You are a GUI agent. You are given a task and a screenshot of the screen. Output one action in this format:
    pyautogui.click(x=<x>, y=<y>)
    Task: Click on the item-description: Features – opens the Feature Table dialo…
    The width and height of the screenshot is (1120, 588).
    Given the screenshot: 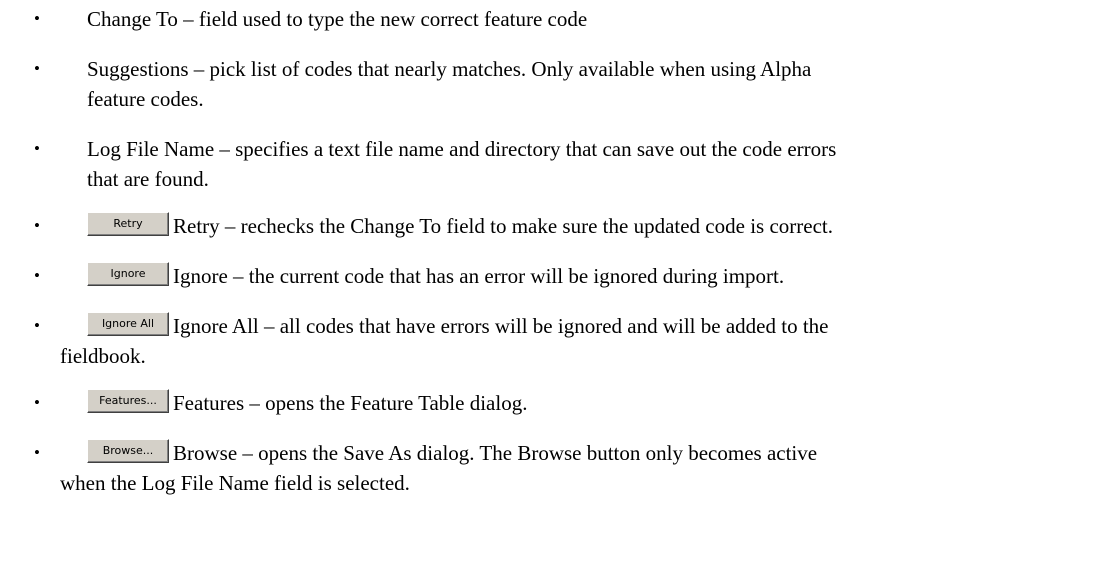 What is the action you would take?
    pyautogui.click(x=350, y=403)
    